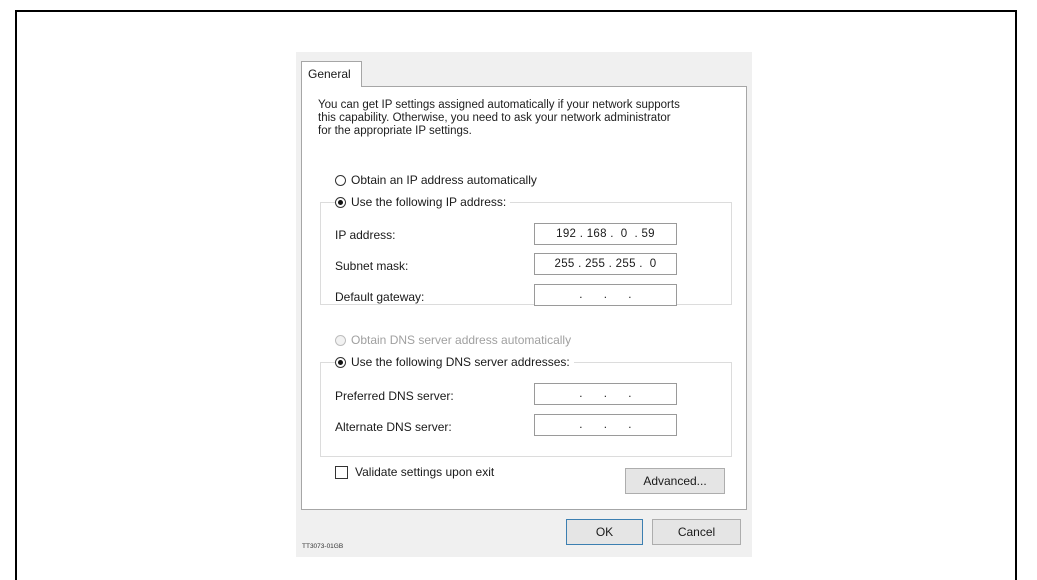  What do you see at coordinates (526, 409) in the screenshot?
I see `dns-server-group` at bounding box center [526, 409].